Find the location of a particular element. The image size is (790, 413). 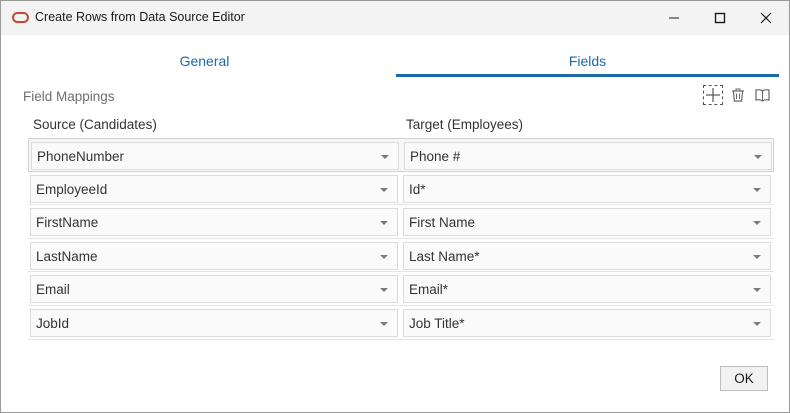

source-field-value: PhoneNumber is located at coordinates (81, 156).